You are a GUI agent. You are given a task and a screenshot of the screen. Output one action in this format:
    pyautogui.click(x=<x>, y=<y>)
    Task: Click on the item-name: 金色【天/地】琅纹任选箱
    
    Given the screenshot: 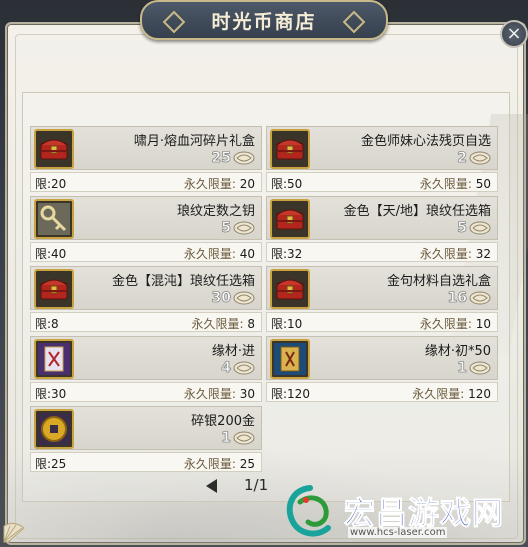 What is the action you would take?
    pyautogui.click(x=417, y=211)
    